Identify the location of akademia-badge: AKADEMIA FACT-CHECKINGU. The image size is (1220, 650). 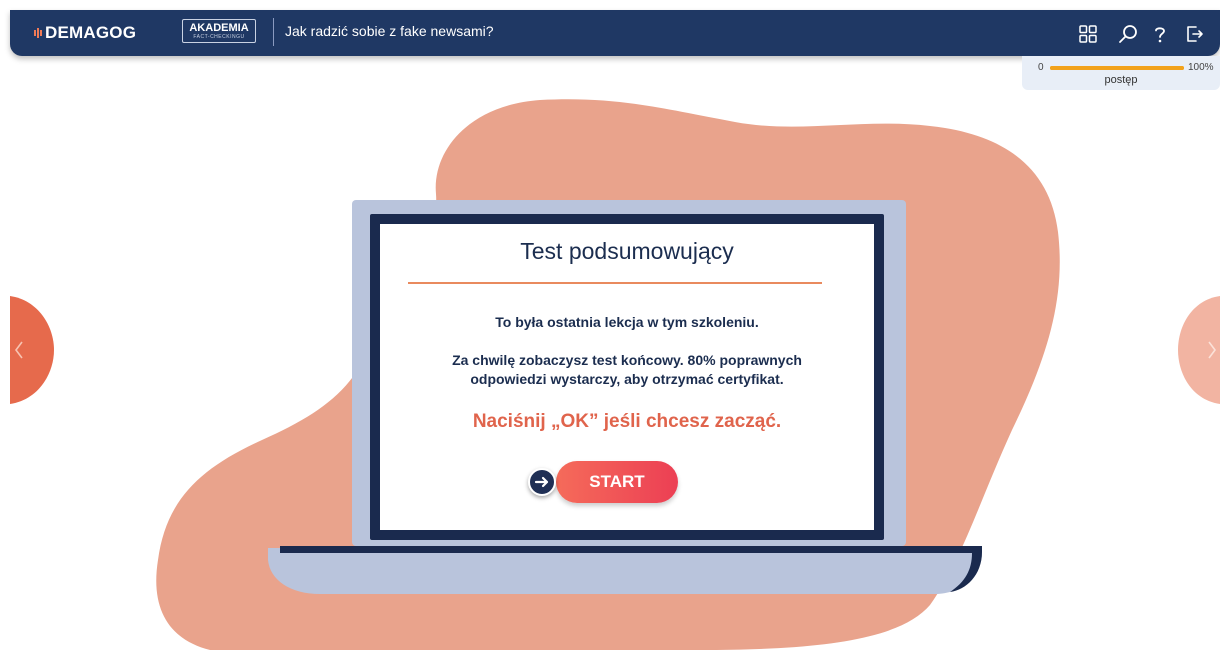
(219, 31).